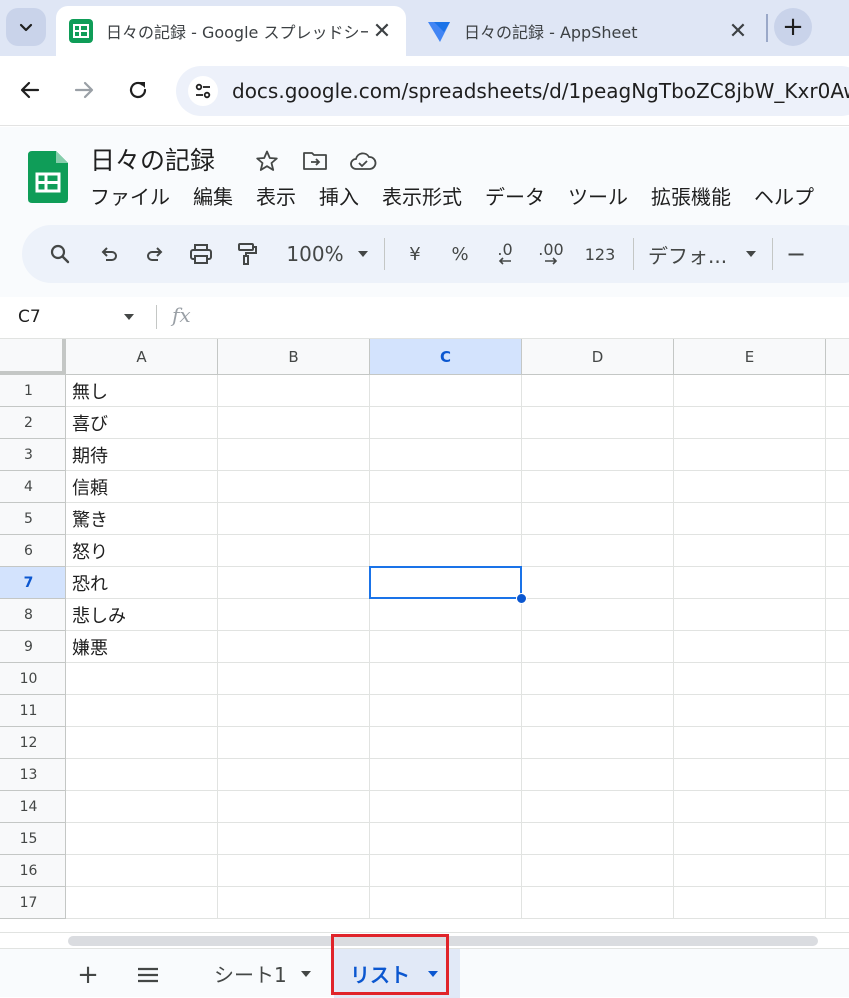 This screenshot has width=849, height=998. What do you see at coordinates (837, 647) in the screenshot?
I see `cell-f9` at bounding box center [837, 647].